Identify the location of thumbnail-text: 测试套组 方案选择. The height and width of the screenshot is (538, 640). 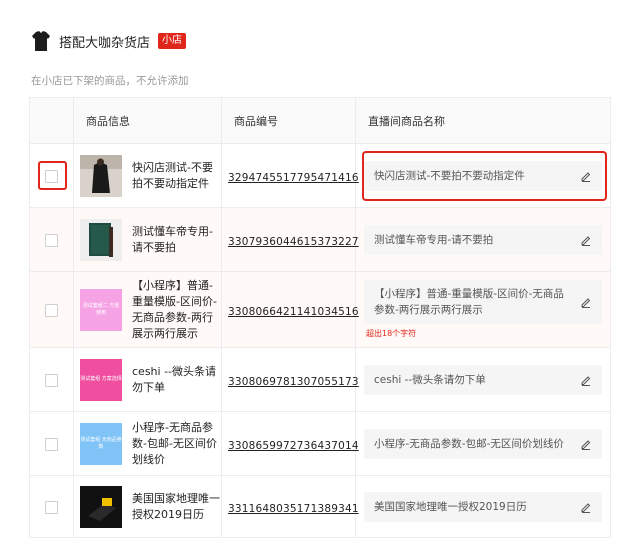
(101, 379).